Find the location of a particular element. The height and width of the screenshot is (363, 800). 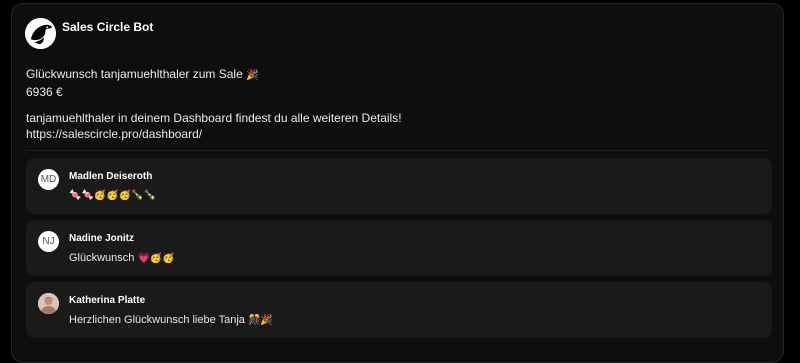

avatar: MD is located at coordinates (48, 179).